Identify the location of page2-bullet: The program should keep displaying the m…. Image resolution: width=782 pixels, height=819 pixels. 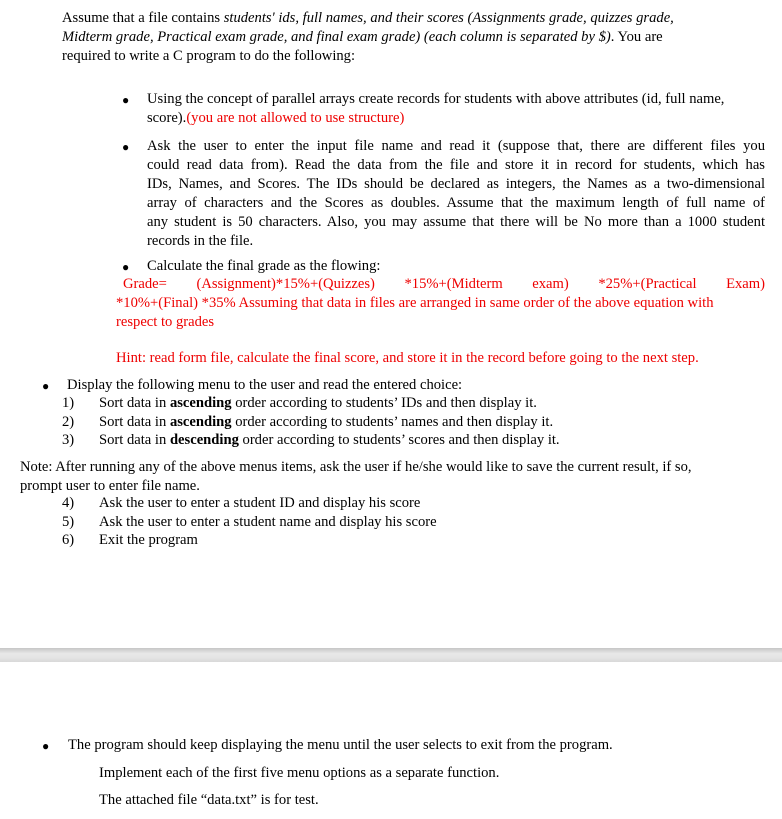
(340, 745).